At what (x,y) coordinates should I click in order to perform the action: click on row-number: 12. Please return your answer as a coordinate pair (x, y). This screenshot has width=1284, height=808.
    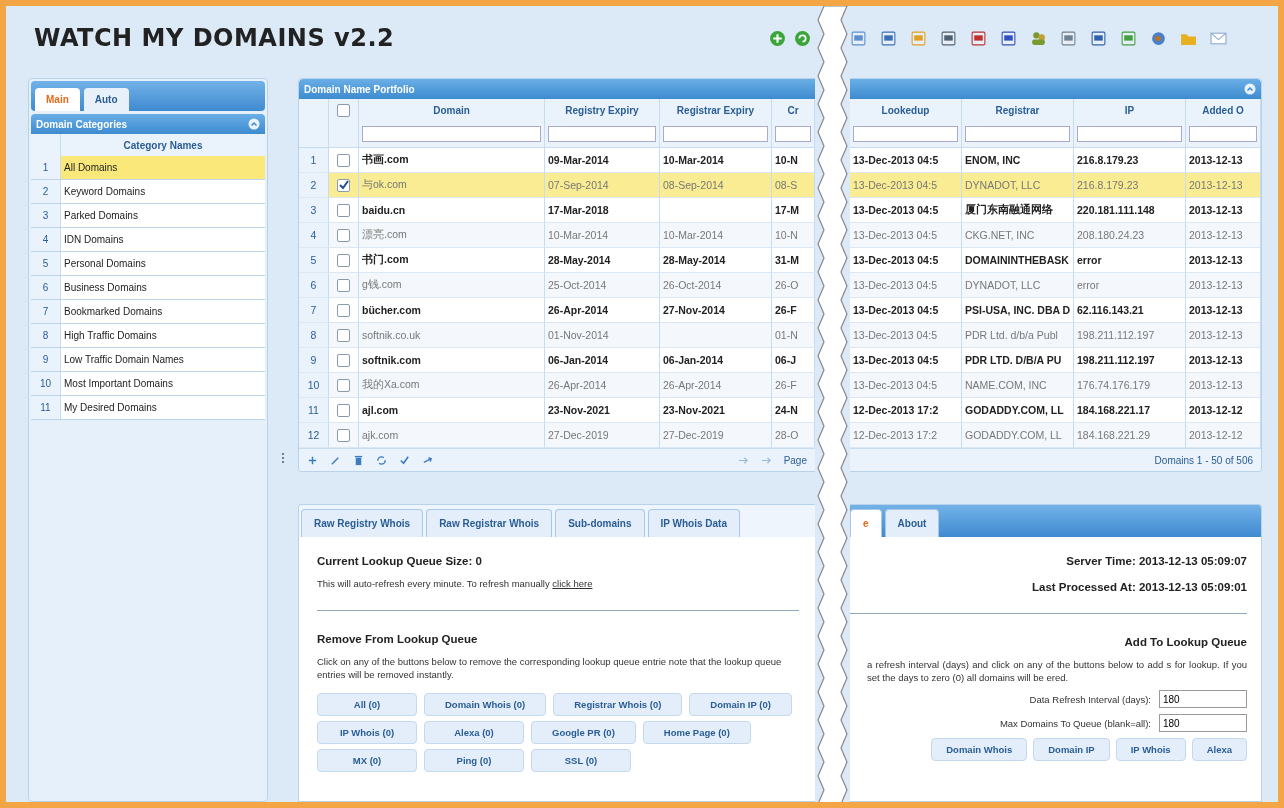
    Looking at the image, I should click on (314, 435).